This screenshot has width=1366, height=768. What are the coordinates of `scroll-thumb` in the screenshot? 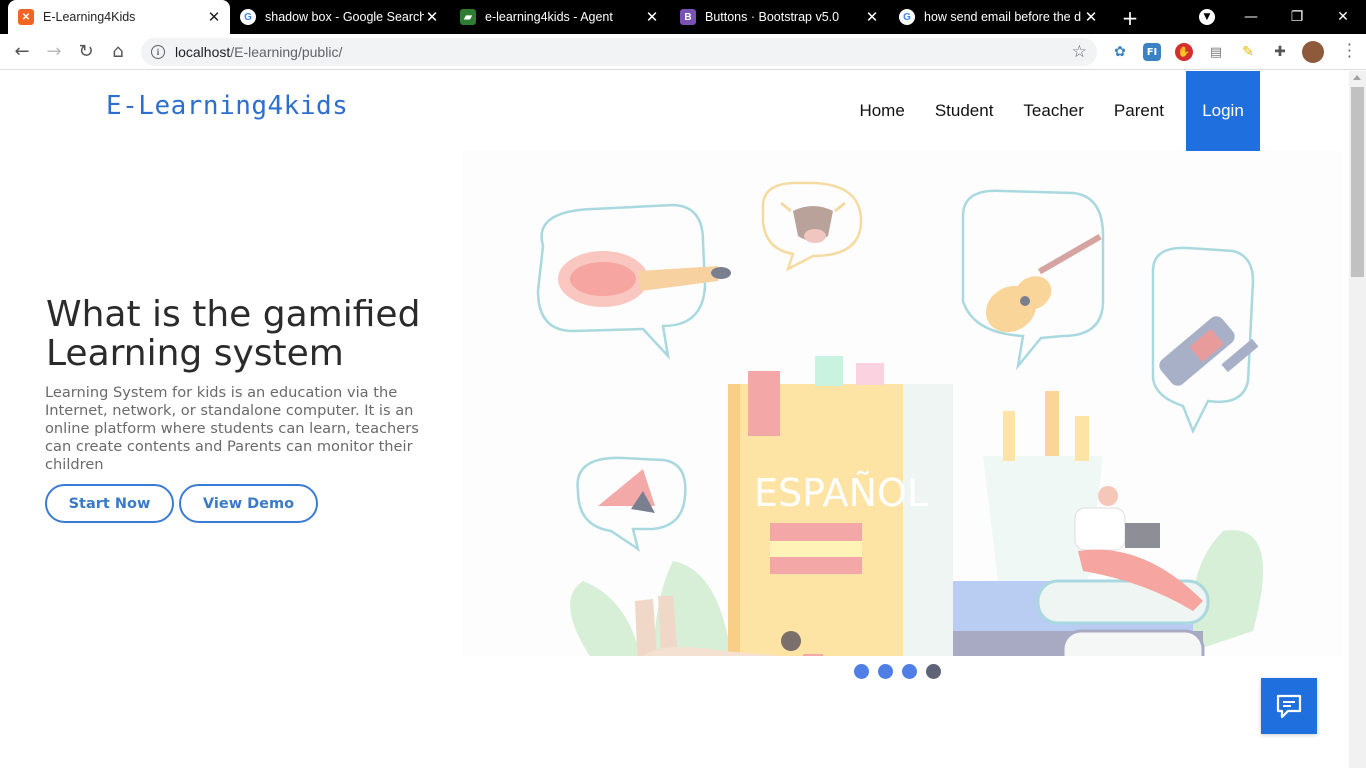 It's located at (1357, 182).